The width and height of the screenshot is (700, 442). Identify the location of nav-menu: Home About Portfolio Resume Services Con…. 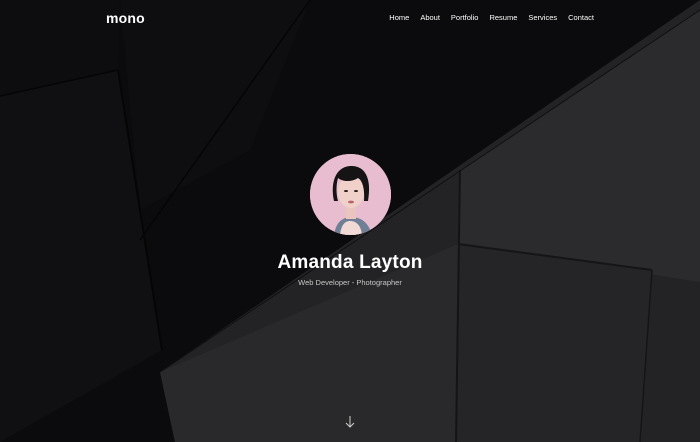
(491, 17).